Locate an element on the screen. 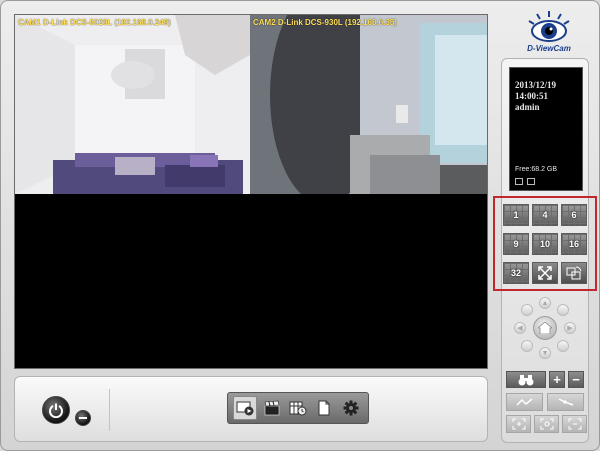 Image resolution: width=600 pixels, height=451 pixels. layout-10-label: 10 is located at coordinates (544, 244).